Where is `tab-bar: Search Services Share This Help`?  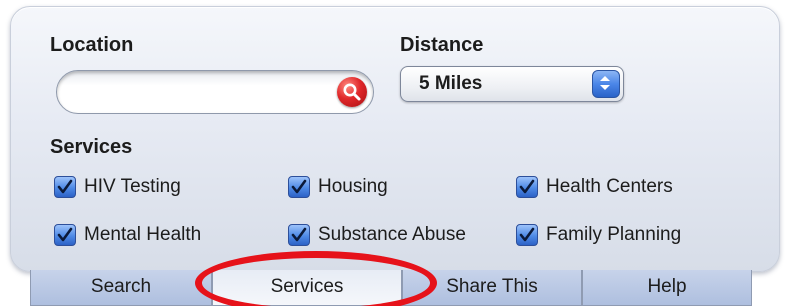
tab-bar: Search Services Share This Help is located at coordinates (391, 288).